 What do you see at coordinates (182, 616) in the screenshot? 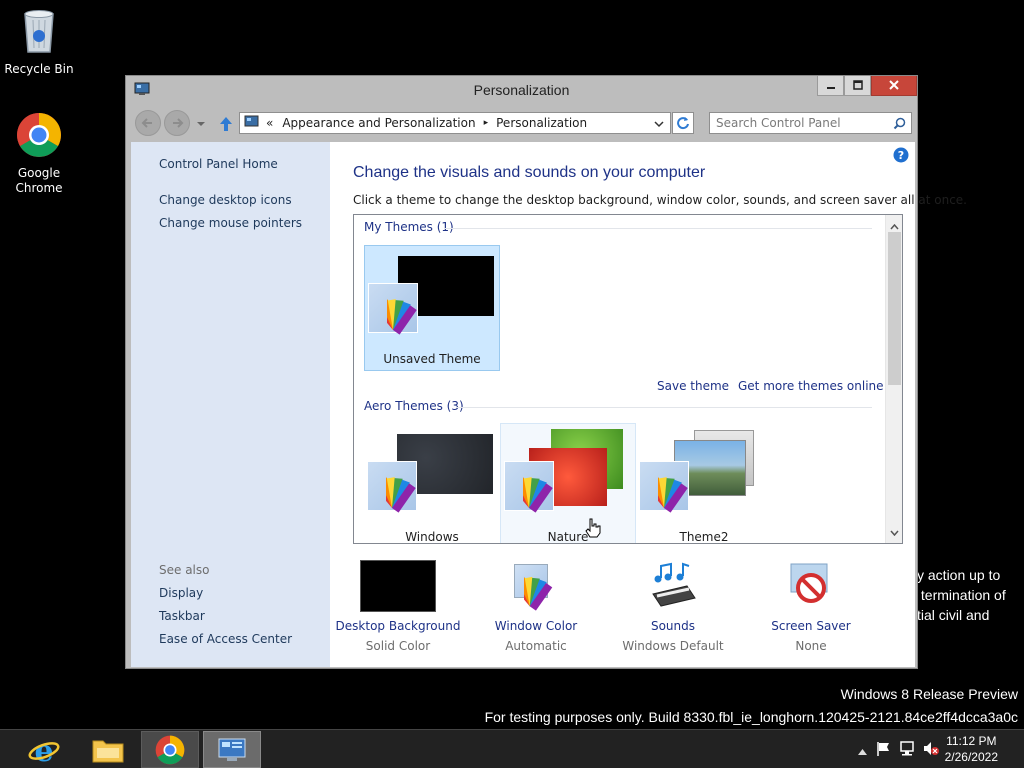
I see `see-also-link-taskbar: Taskbar` at bounding box center [182, 616].